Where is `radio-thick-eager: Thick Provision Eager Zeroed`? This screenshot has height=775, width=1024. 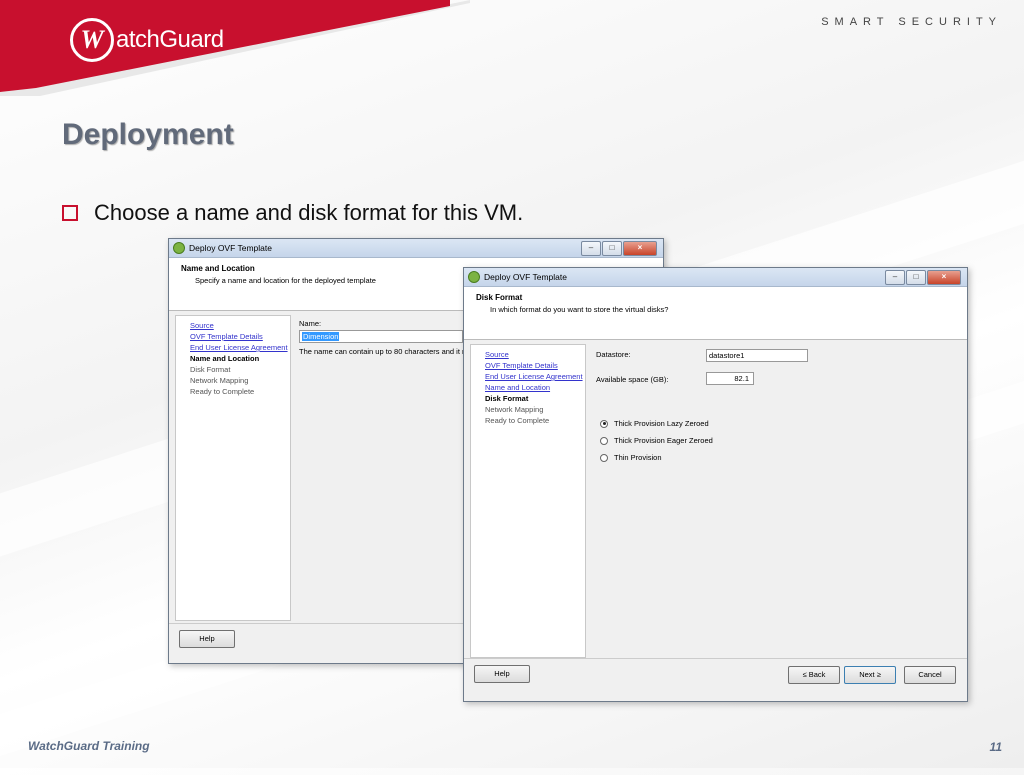 radio-thick-eager: Thick Provision Eager Zeroed is located at coordinates (656, 440).